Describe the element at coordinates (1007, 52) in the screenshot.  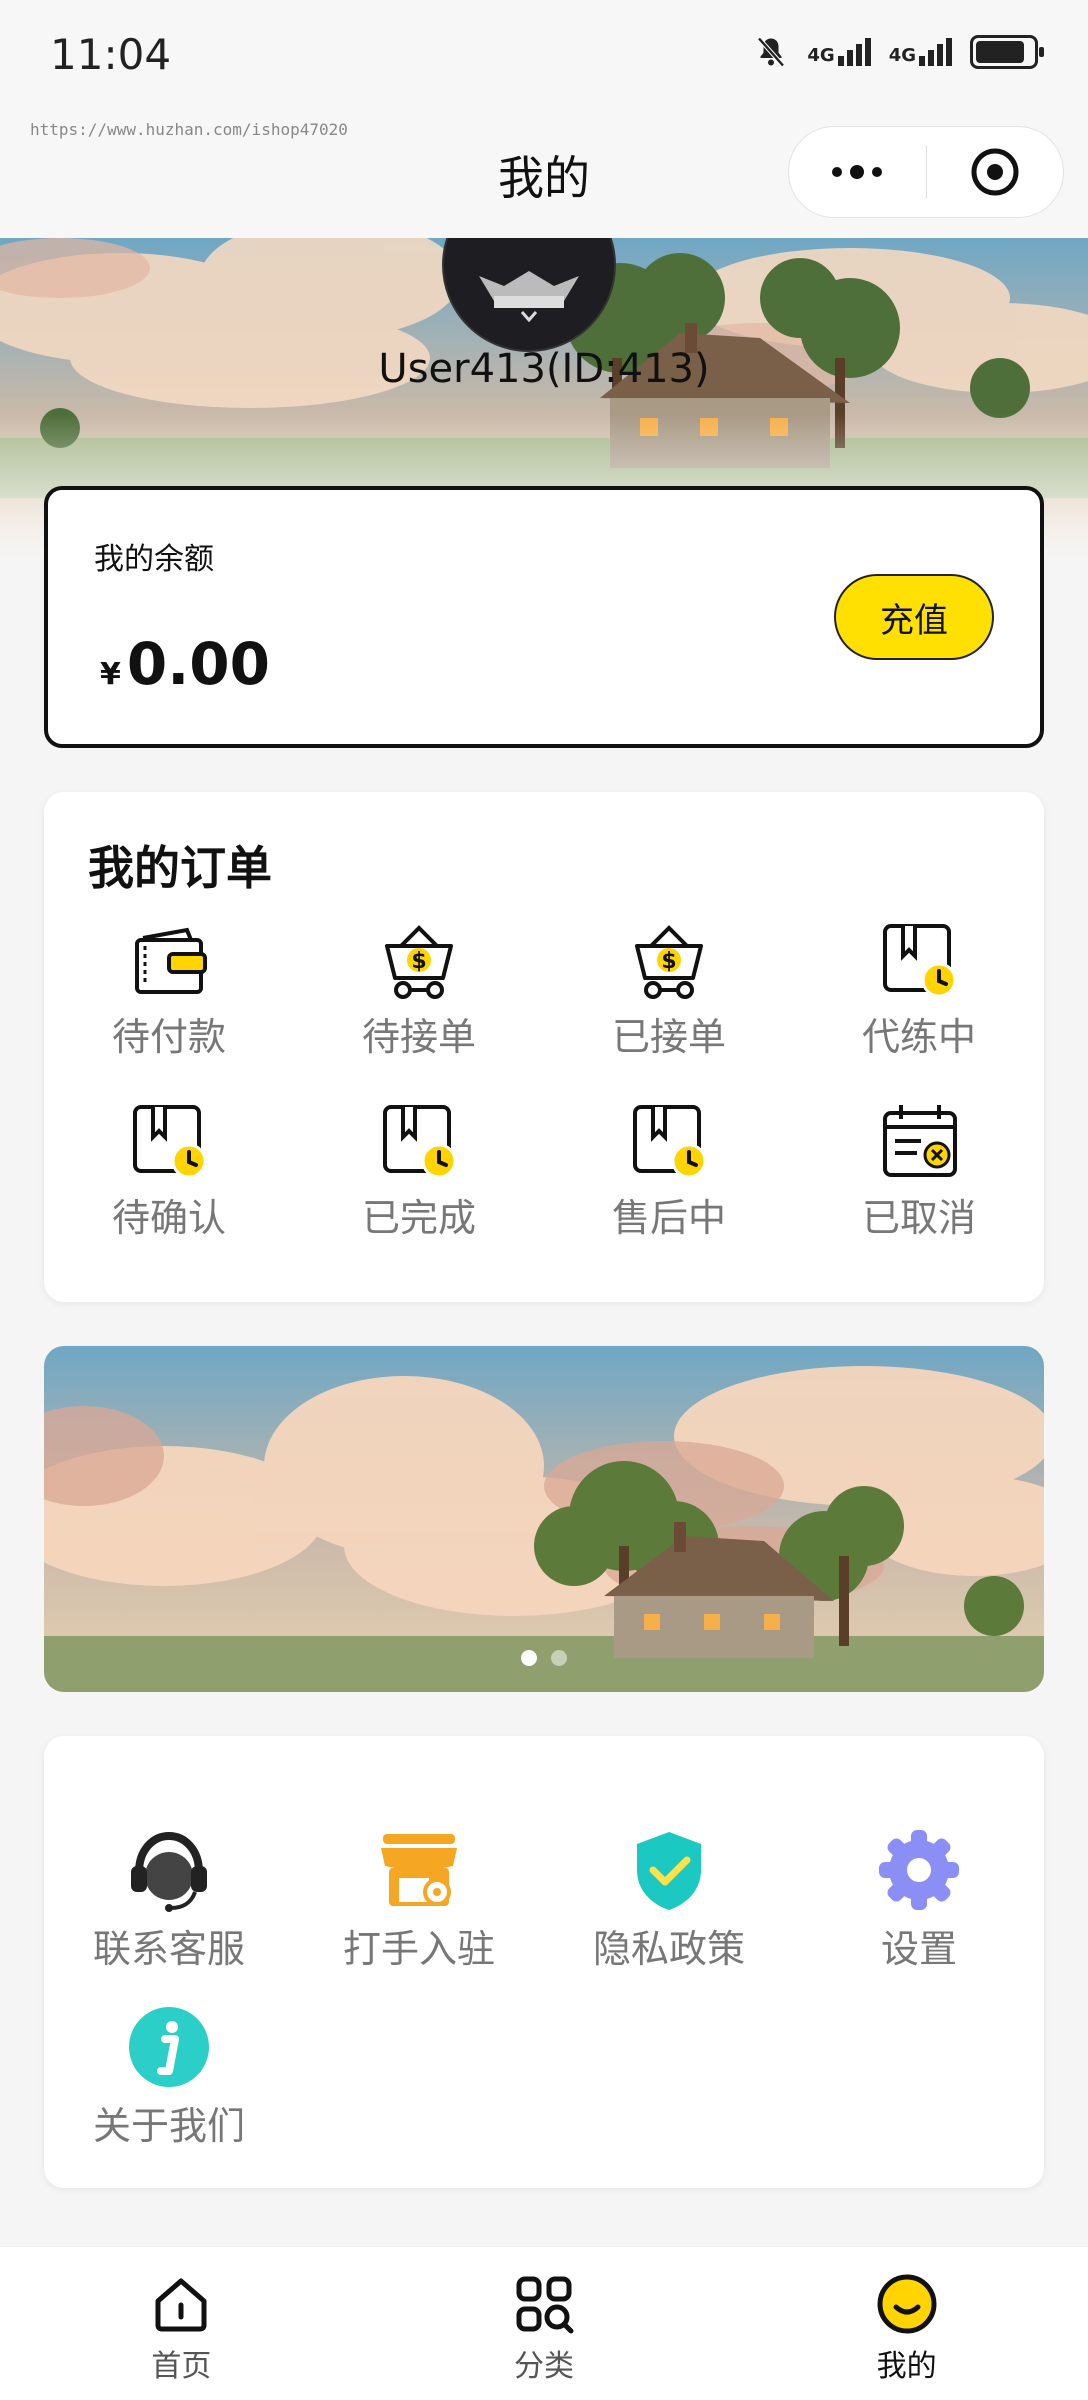
I see `battery-icon` at that location.